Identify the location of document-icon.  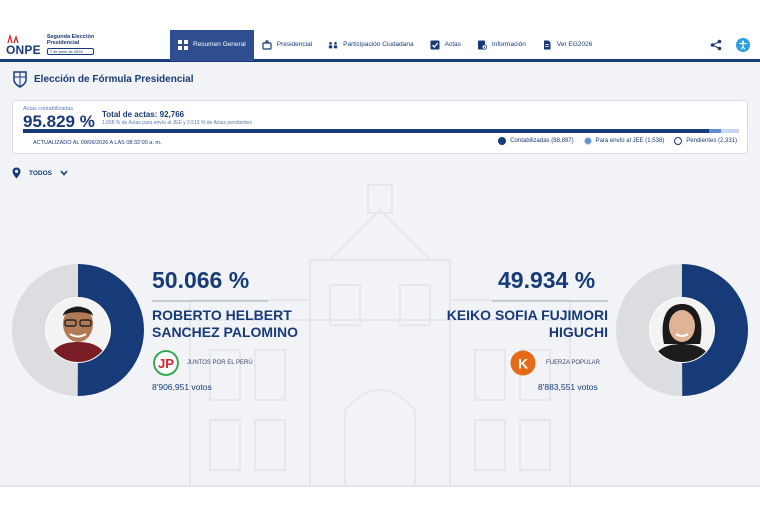
(547, 44).